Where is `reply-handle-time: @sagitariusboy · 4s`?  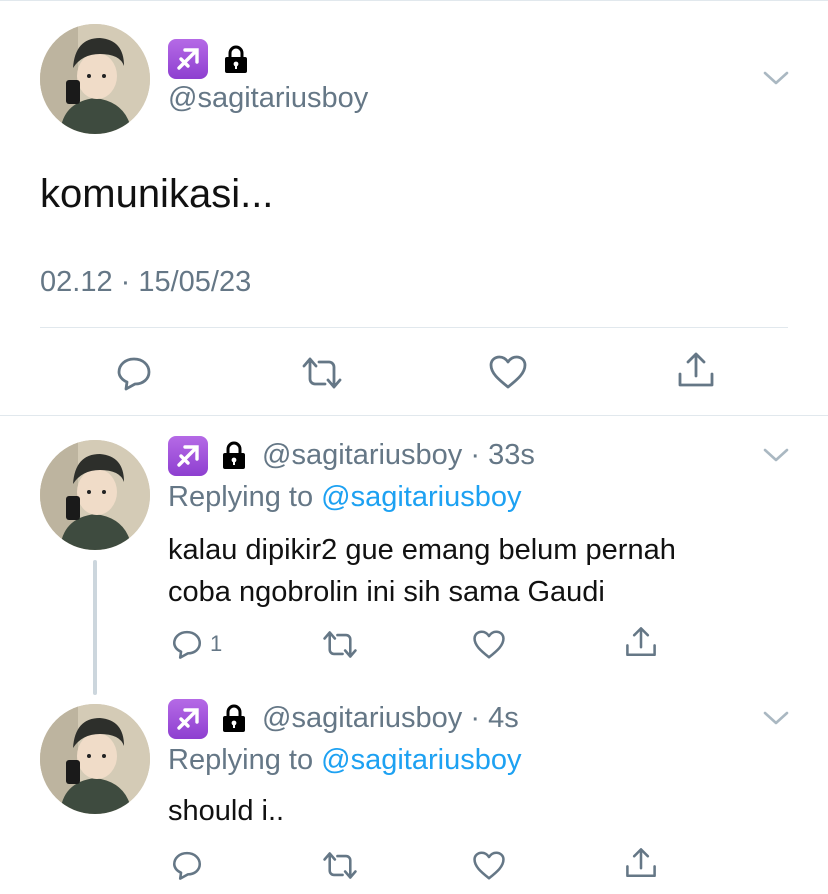
reply-handle-time: @sagitariusboy · 4s is located at coordinates (390, 718).